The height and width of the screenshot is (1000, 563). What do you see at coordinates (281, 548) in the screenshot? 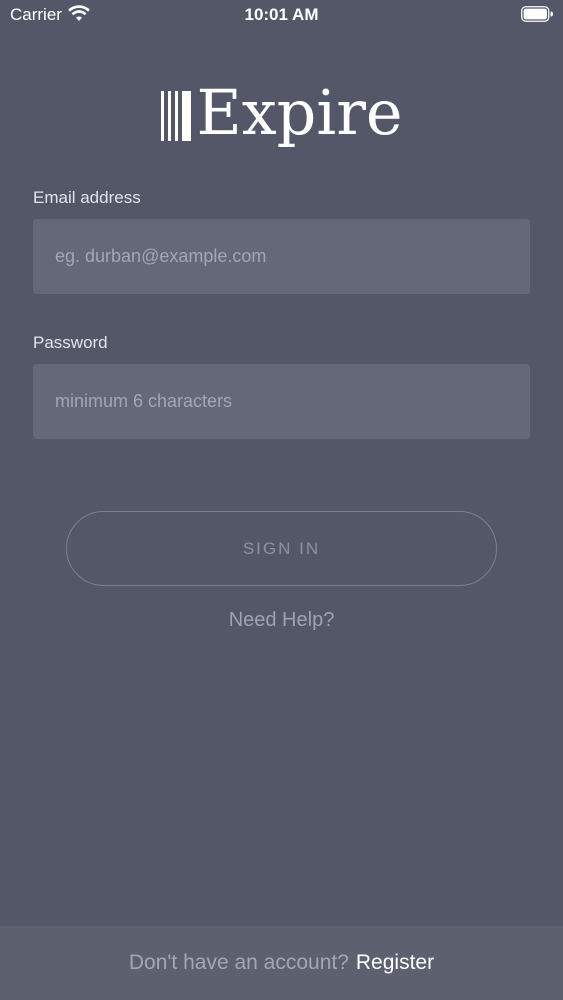
I see `sign-in-button: SIGN IN` at bounding box center [281, 548].